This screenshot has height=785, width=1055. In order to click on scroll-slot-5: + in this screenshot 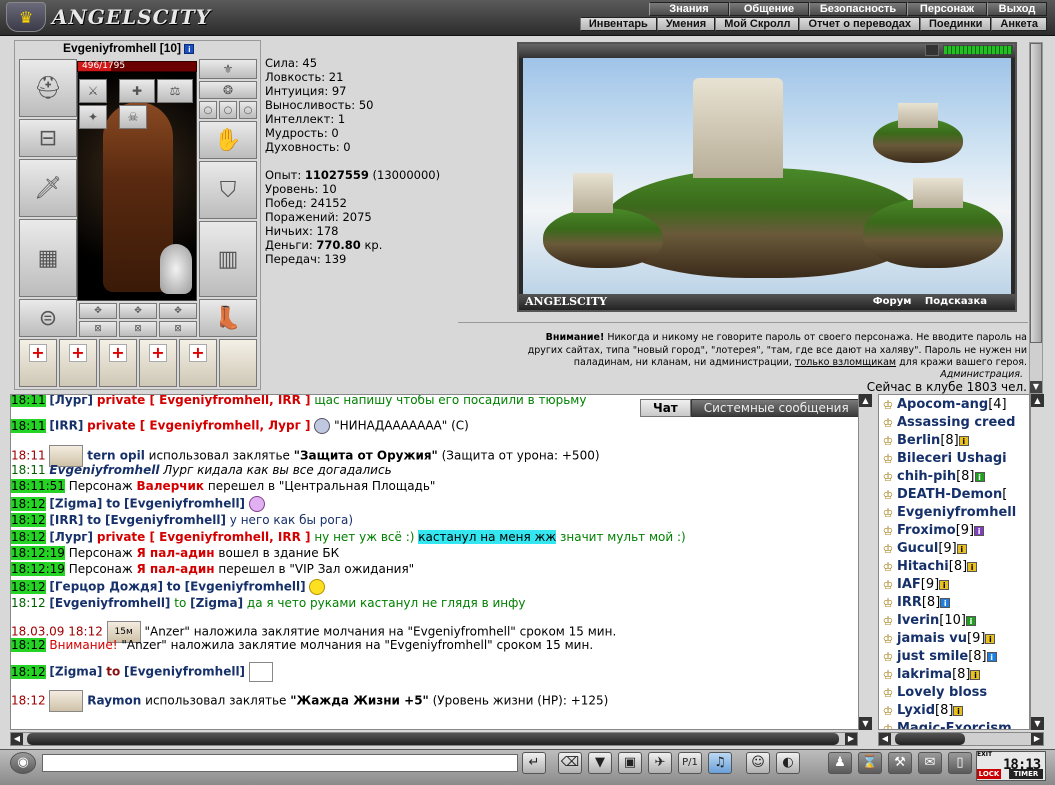, I will do `click(198, 363)`.